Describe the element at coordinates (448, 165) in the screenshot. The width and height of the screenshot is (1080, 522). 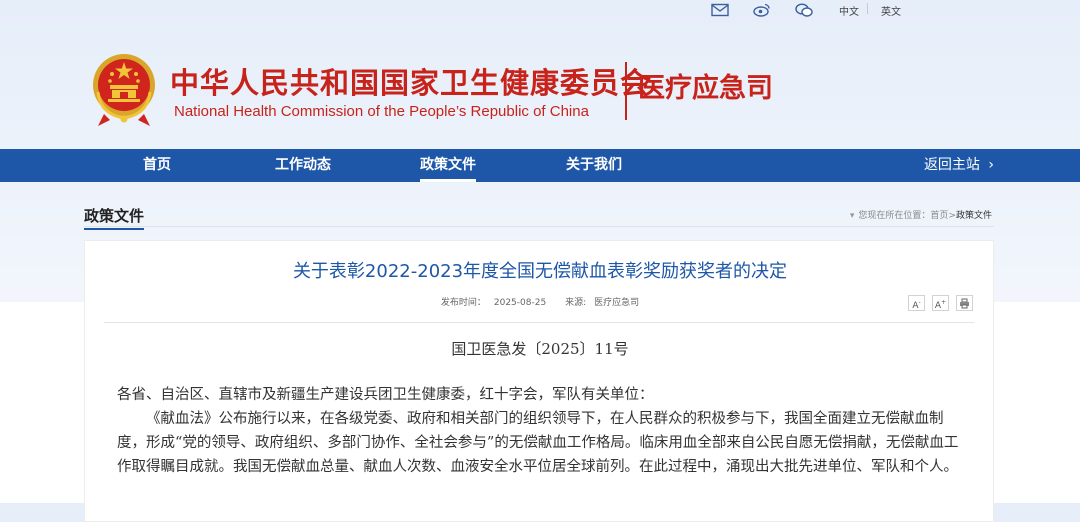
I see `nav-item-policy-documents: 政策文件` at that location.